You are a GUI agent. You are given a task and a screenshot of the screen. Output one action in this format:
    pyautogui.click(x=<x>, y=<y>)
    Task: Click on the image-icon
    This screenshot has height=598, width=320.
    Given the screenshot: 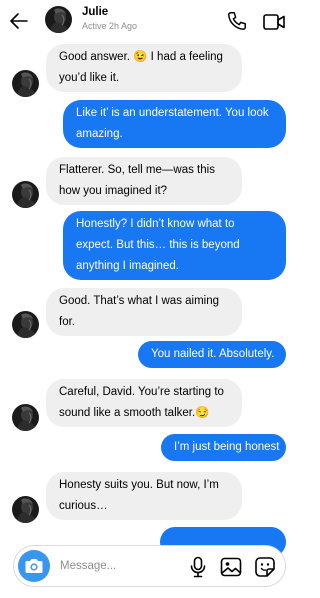 What is the action you would take?
    pyautogui.click(x=231, y=567)
    